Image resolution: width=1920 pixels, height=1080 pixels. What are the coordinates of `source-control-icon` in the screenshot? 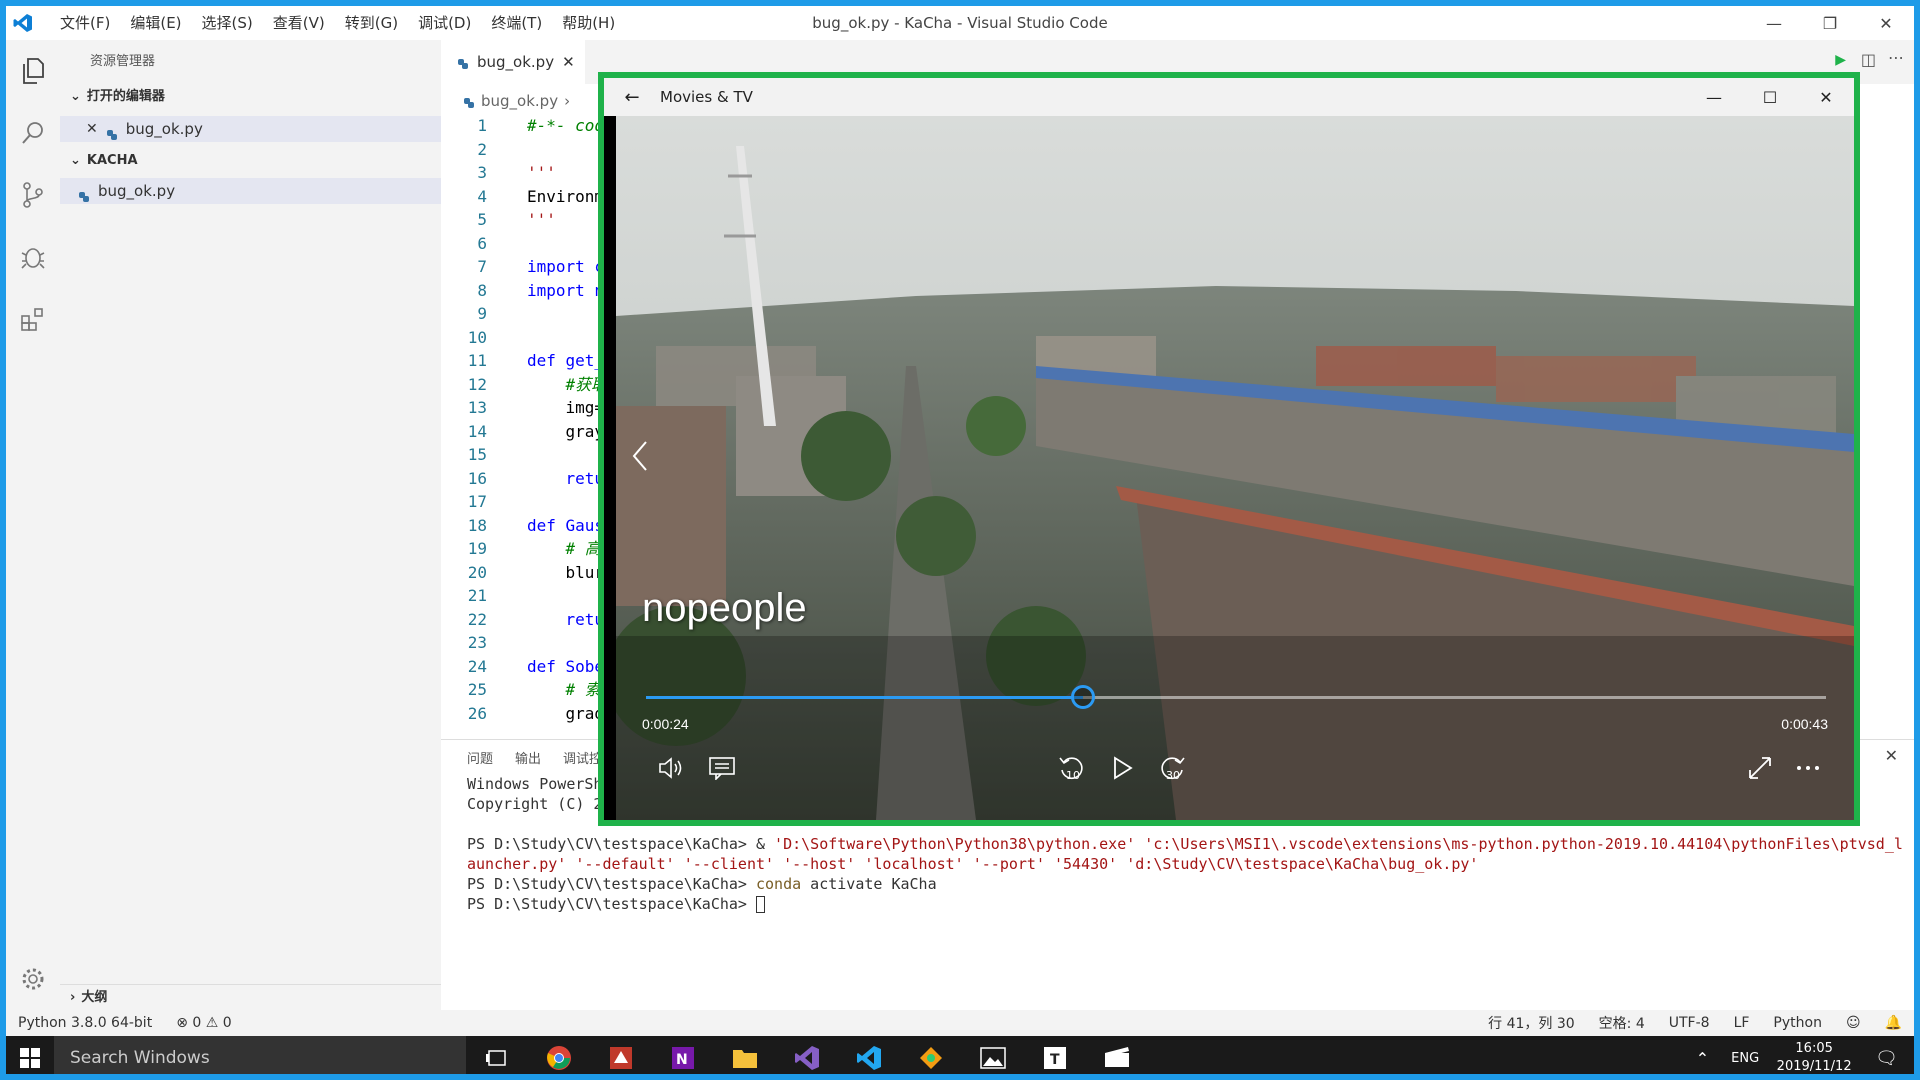 It's located at (33, 195).